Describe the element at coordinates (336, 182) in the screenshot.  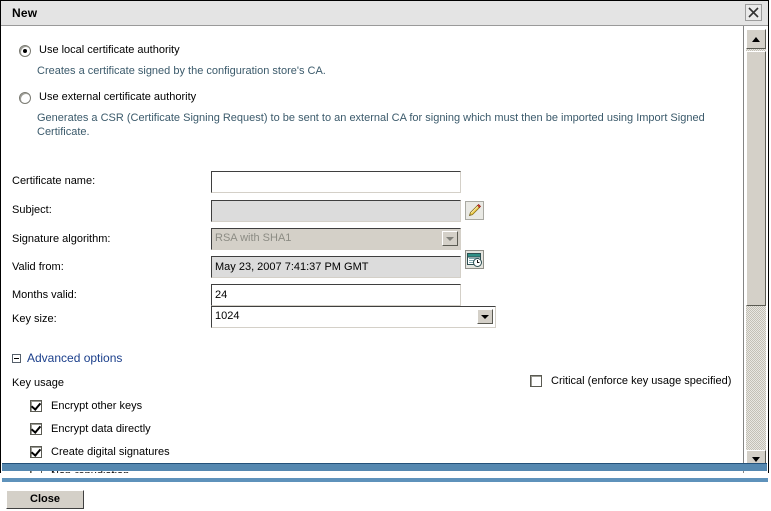
I see `certificate-name-input` at that location.